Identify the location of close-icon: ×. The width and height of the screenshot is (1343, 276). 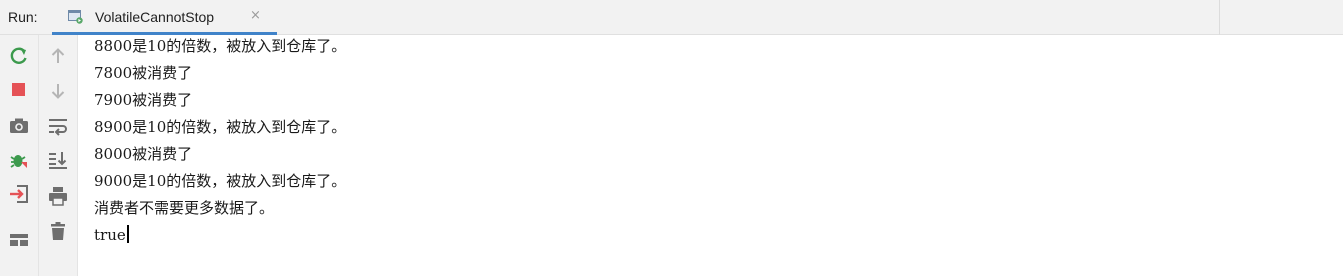
(255, 16).